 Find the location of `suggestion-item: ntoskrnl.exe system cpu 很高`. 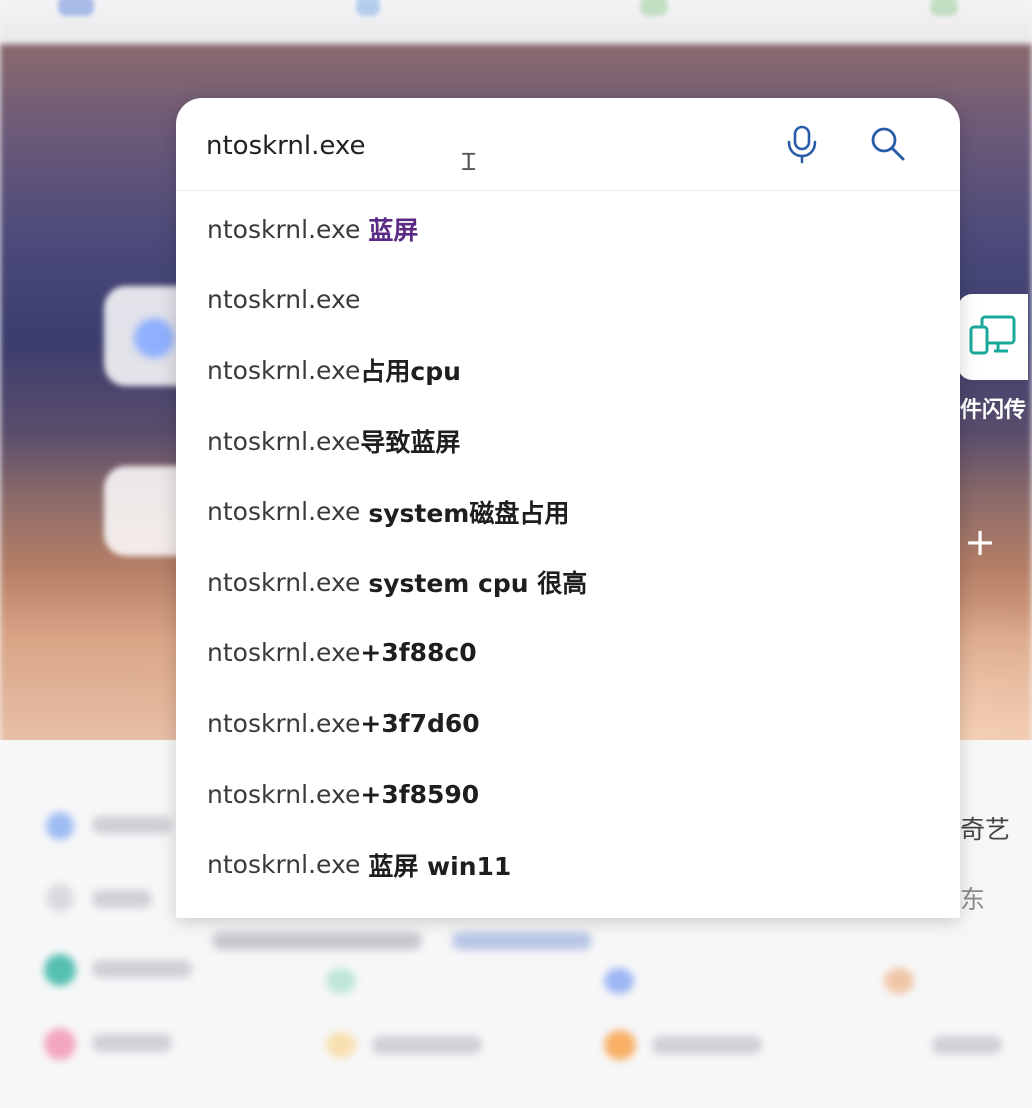

suggestion-item: ntoskrnl.exe system cpu 很高 is located at coordinates (568, 582).